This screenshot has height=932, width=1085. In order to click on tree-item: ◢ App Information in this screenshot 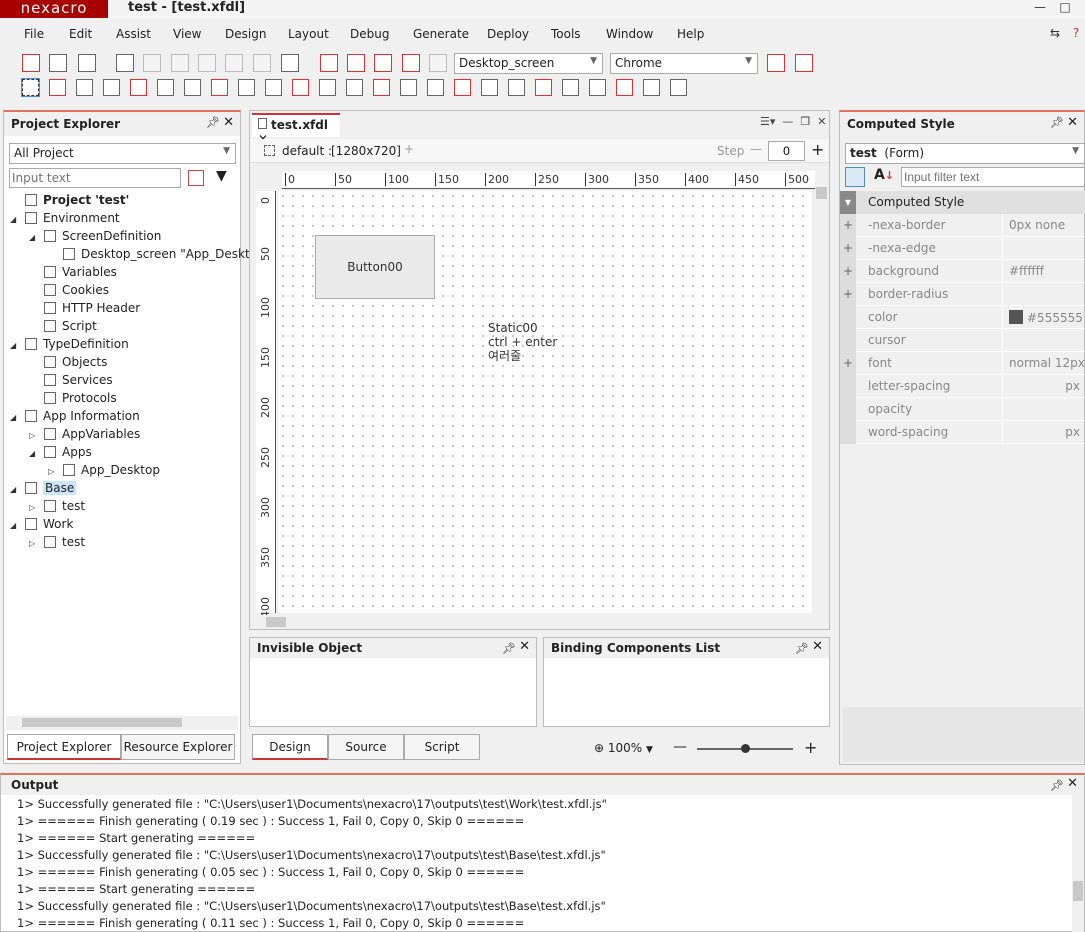, I will do `click(75, 416)`.